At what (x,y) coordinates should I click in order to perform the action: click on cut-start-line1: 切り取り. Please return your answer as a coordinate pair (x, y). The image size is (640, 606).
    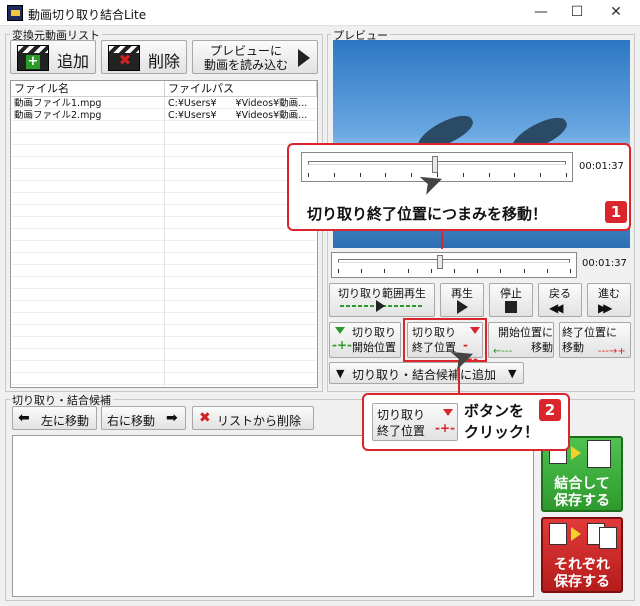
    Looking at the image, I should click on (374, 332).